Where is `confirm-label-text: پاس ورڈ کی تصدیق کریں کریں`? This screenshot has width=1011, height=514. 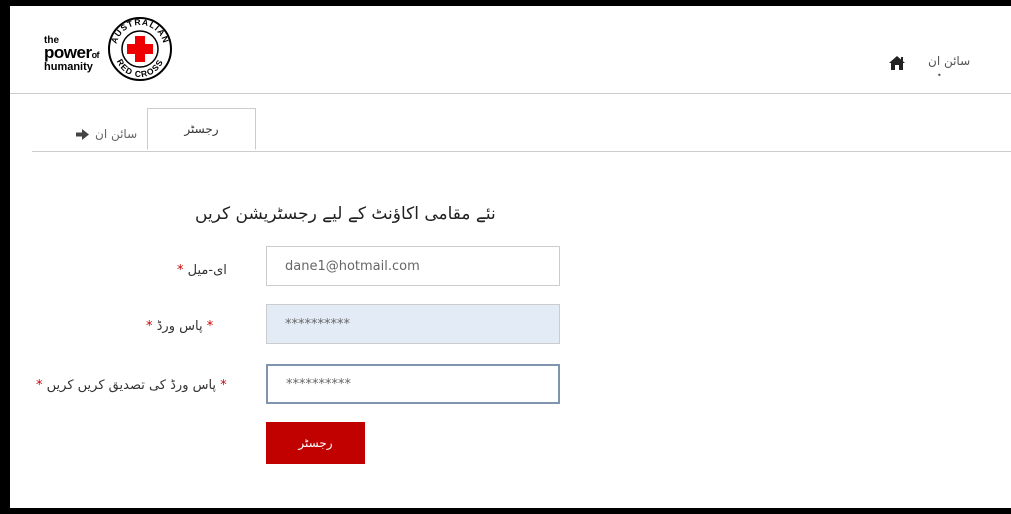
confirm-label-text: پاس ورڈ کی تصدیق کریں کریں is located at coordinates (131, 385).